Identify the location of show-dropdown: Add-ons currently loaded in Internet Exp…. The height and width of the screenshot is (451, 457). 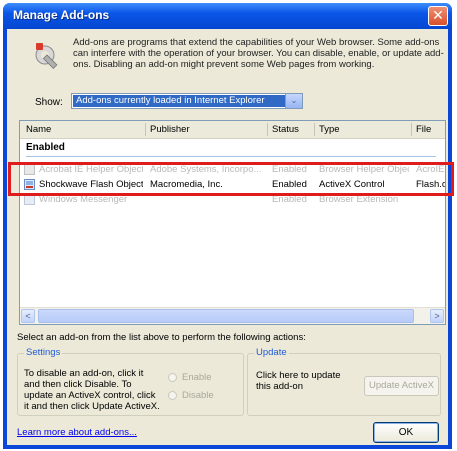
(187, 101).